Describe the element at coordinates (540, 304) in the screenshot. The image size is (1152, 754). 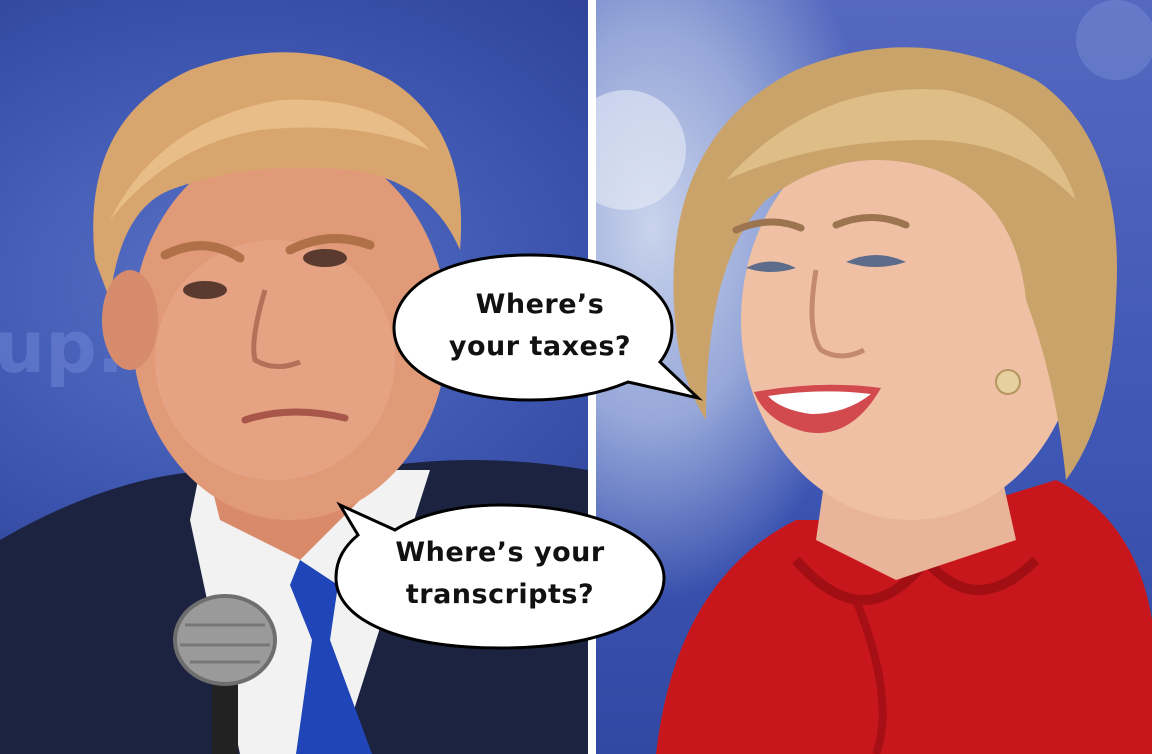
I see `bubble-top-line-1: Where’s` at that location.